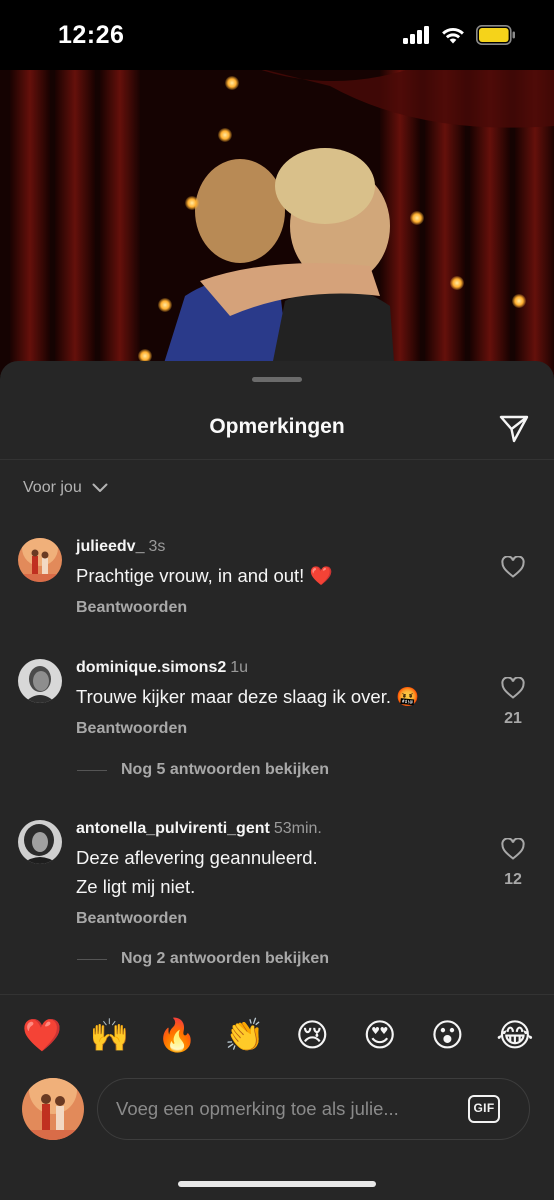  What do you see at coordinates (225, 958) in the screenshot?
I see `view-replies-label: Nog 2 antwoorden bekijken` at bounding box center [225, 958].